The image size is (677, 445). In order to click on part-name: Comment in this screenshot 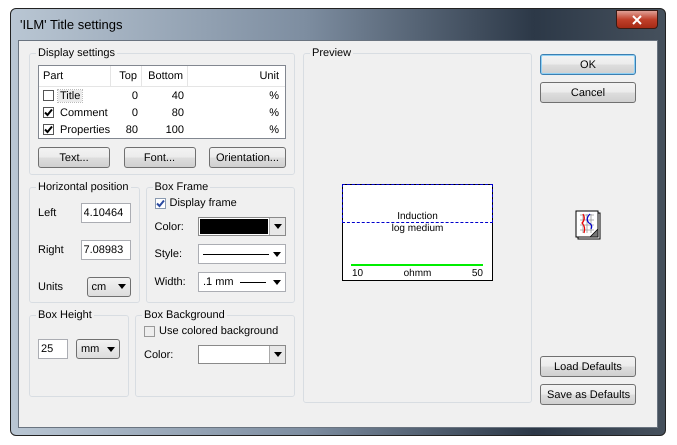, I will do `click(84, 112)`.